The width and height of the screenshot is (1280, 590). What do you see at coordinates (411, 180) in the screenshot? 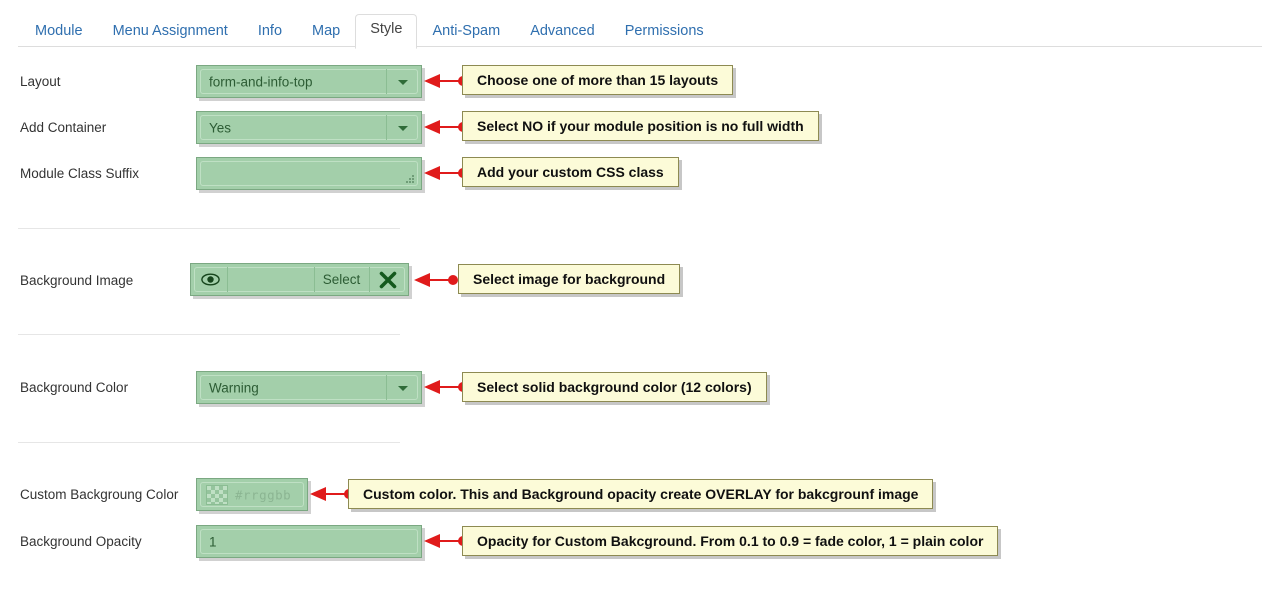
I see `resize-grip-icon` at bounding box center [411, 180].